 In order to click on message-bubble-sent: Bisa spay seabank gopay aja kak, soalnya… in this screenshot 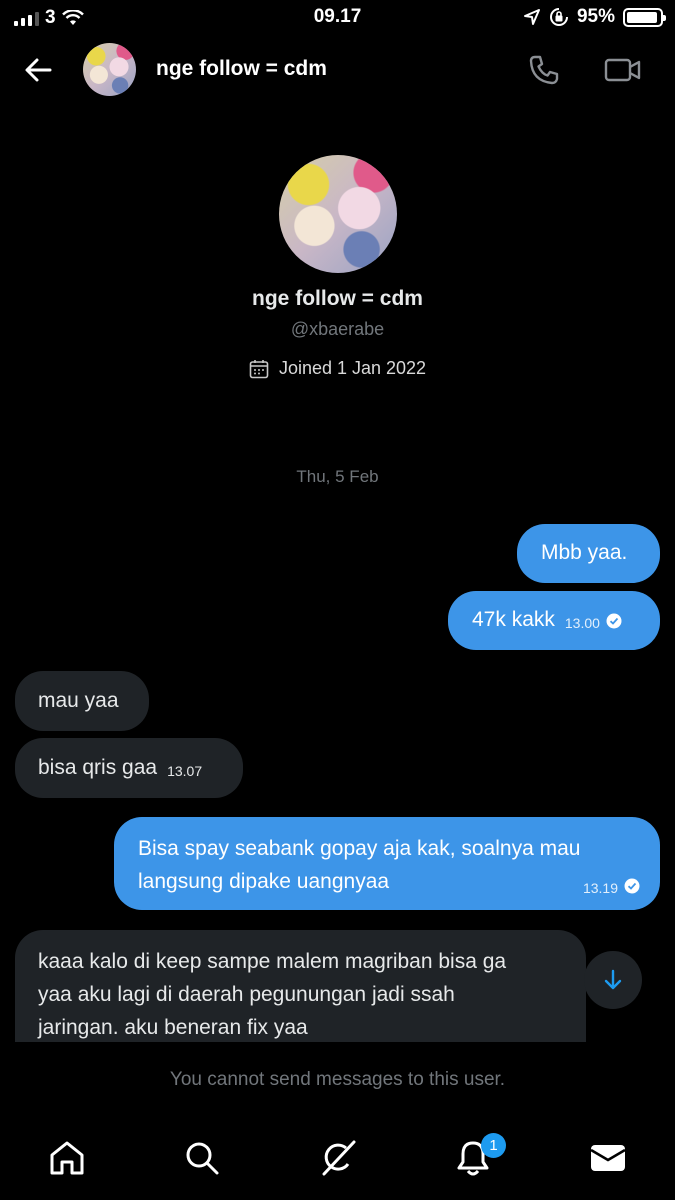, I will do `click(387, 863)`.